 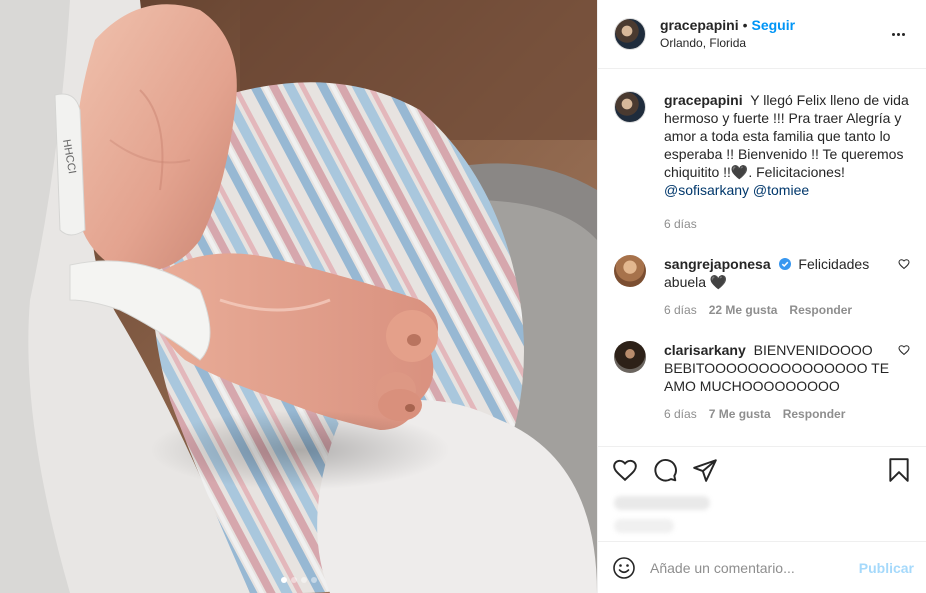 What do you see at coordinates (762, 516) in the screenshot?
I see `likes-summary-blurred` at bounding box center [762, 516].